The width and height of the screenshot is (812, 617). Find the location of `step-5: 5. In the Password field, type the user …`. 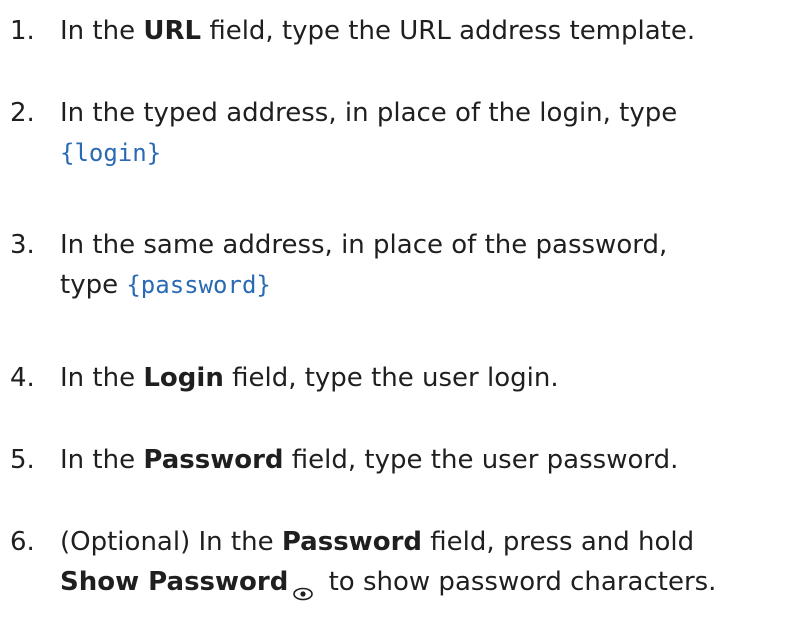

step-5: 5. In the Password field, type the user … is located at coordinates (406, 482).